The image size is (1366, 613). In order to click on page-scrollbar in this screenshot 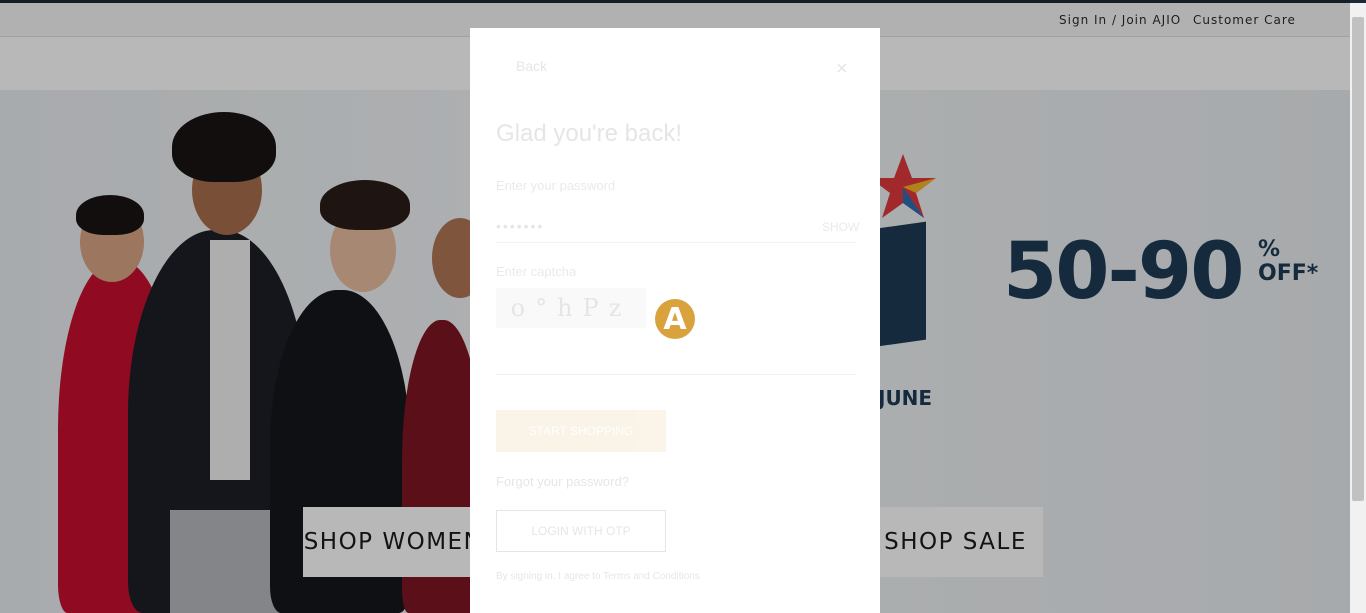, I will do `click(1358, 308)`.